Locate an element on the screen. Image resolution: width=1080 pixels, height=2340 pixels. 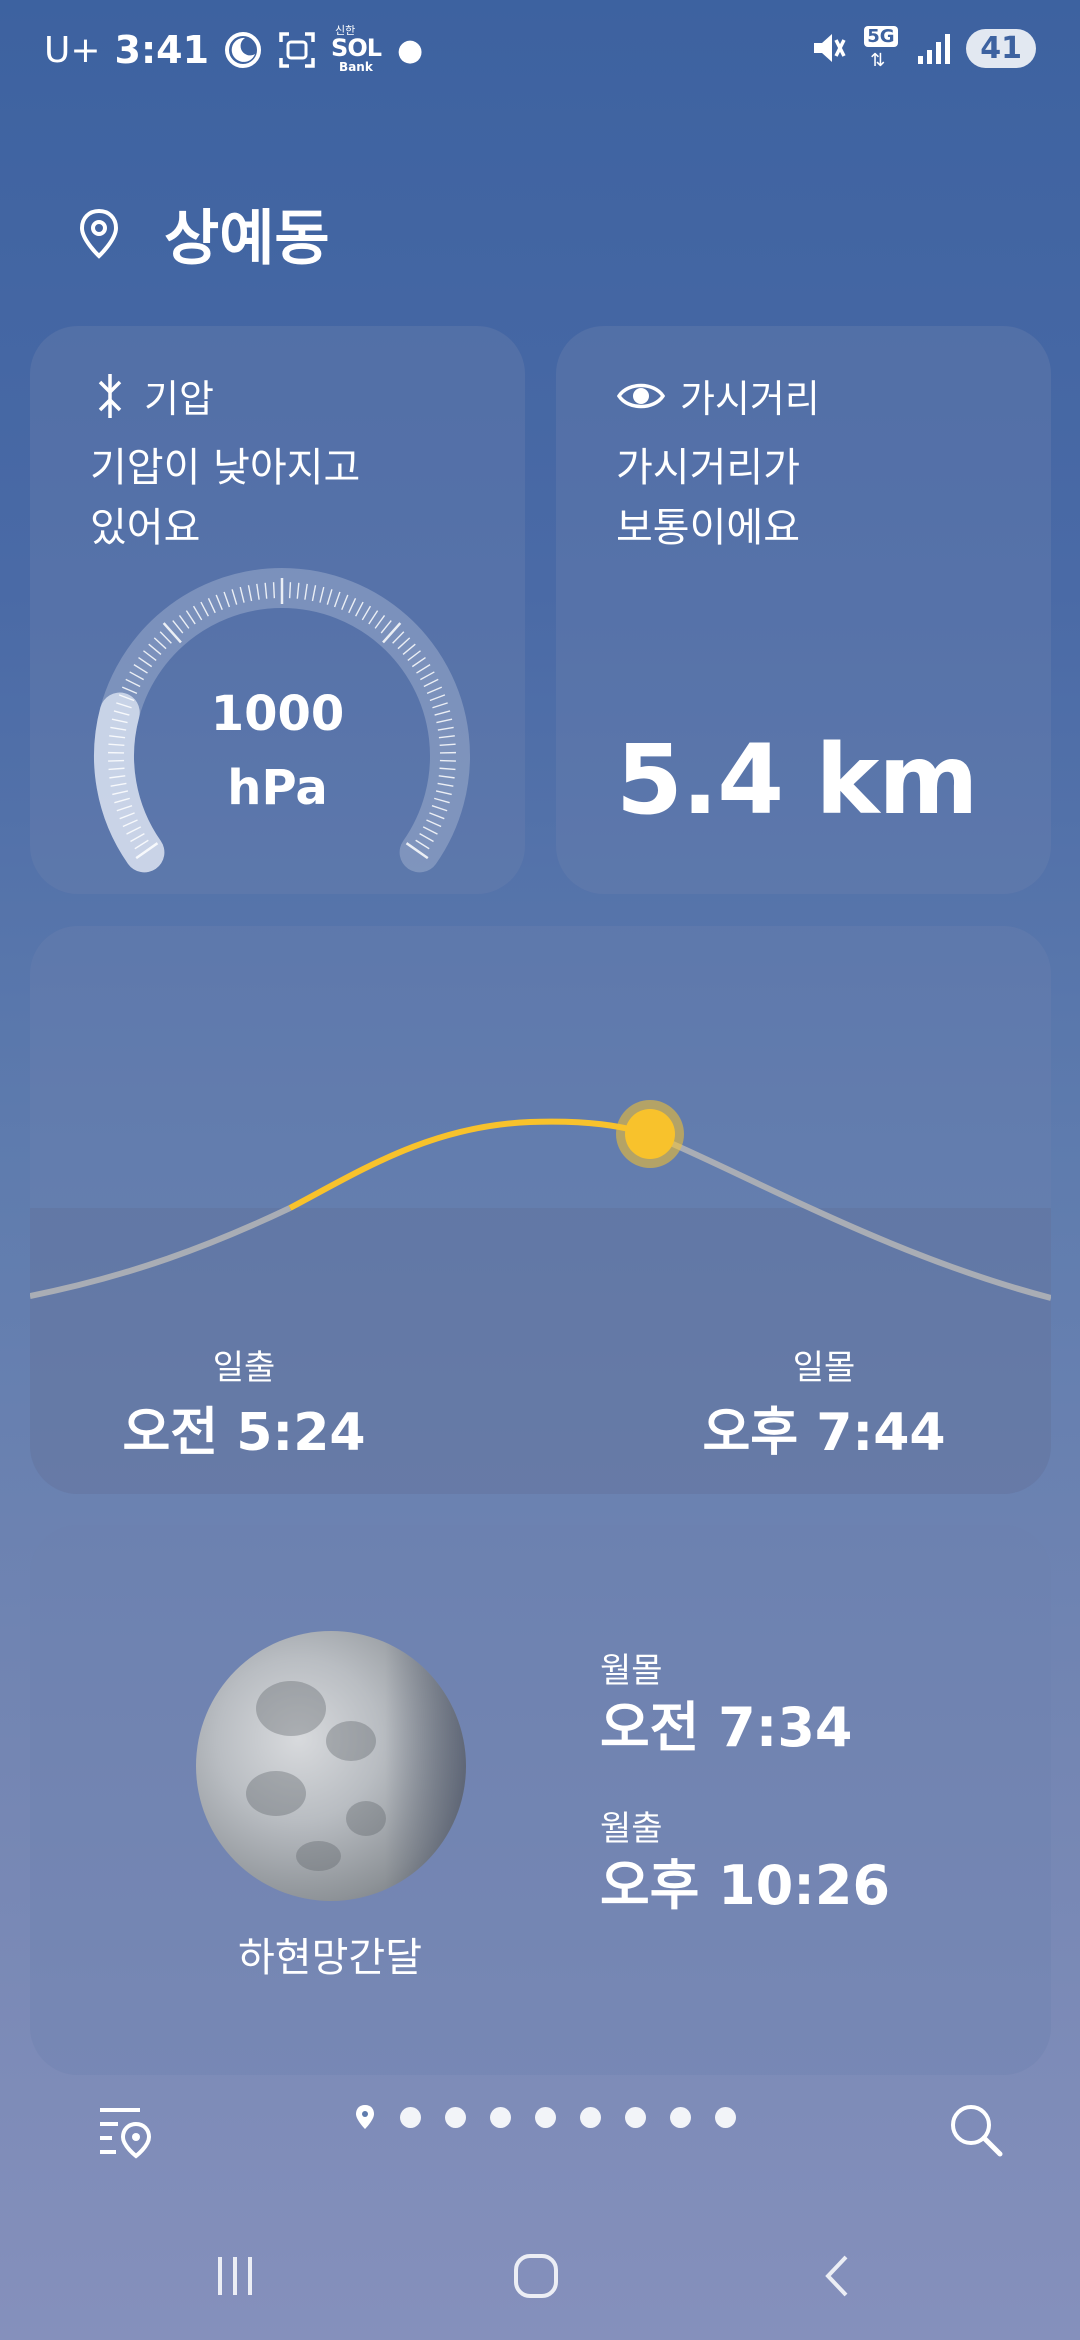
pressure-description: 기압이 낮아지고 있어요 is located at coordinates (225, 498).